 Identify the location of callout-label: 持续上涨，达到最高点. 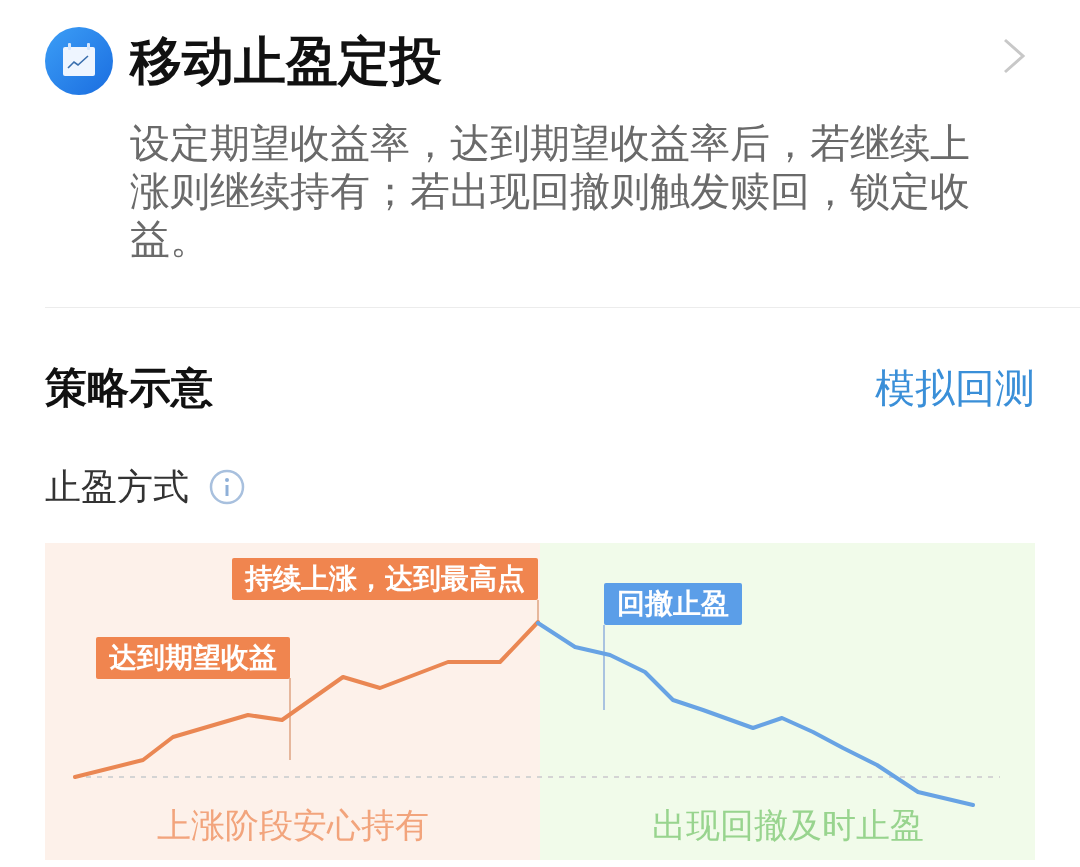
(385, 579).